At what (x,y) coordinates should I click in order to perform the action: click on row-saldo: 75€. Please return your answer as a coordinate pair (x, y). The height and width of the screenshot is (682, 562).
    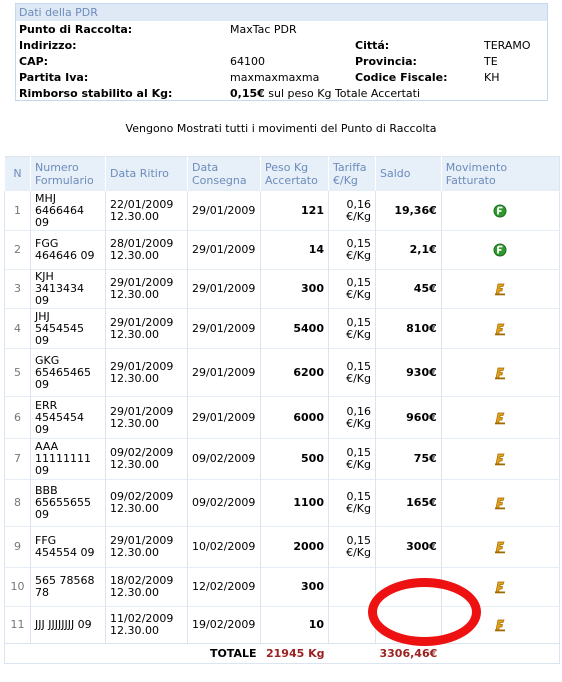
    Looking at the image, I should click on (408, 459).